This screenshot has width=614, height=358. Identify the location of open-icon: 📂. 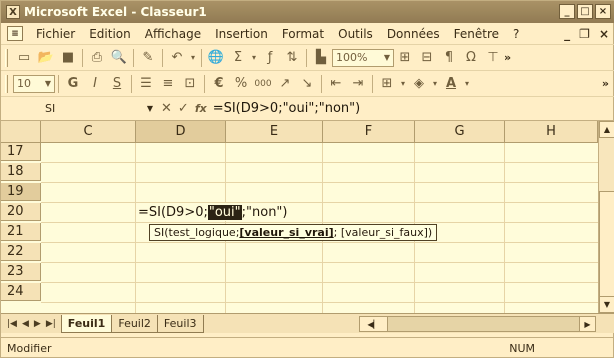
(46, 58).